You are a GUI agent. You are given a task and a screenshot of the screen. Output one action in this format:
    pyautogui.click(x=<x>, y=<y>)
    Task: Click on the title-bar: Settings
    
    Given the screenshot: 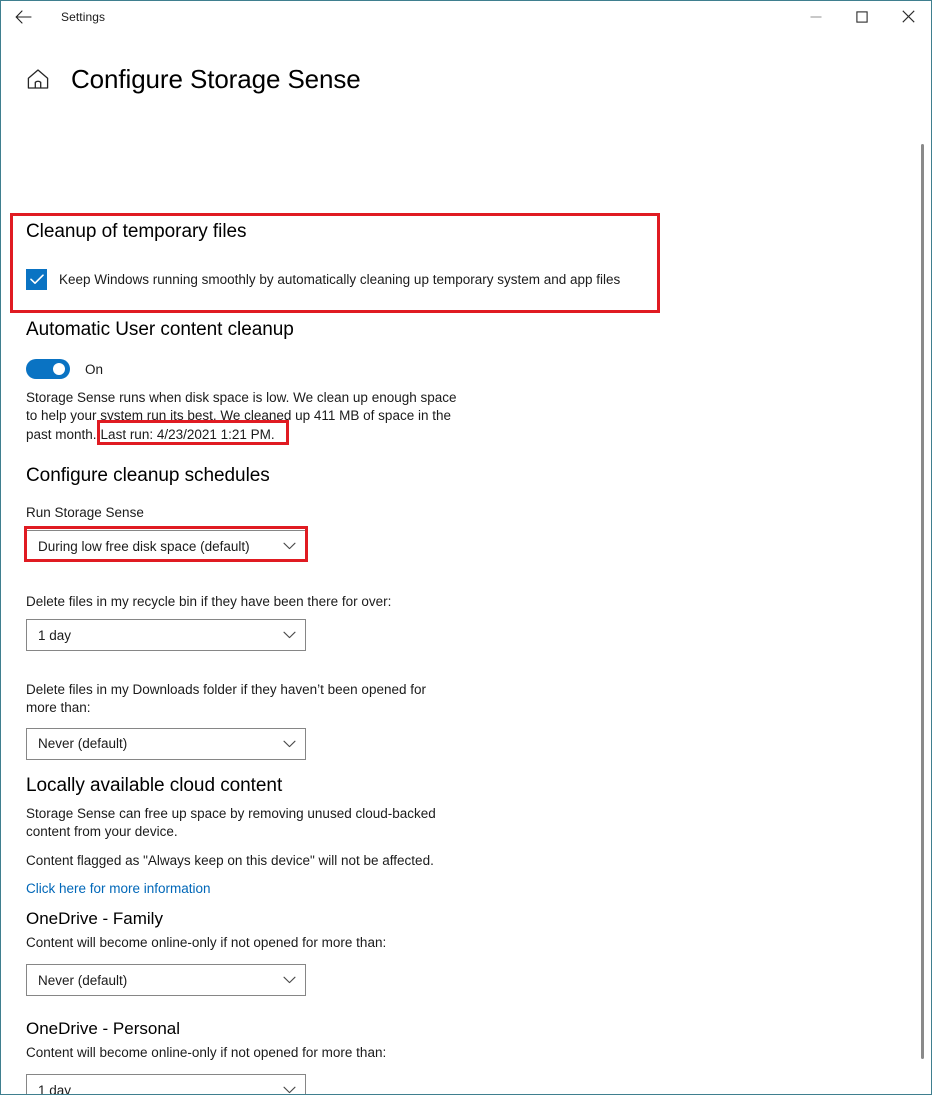 What is the action you would take?
    pyautogui.click(x=466, y=17)
    